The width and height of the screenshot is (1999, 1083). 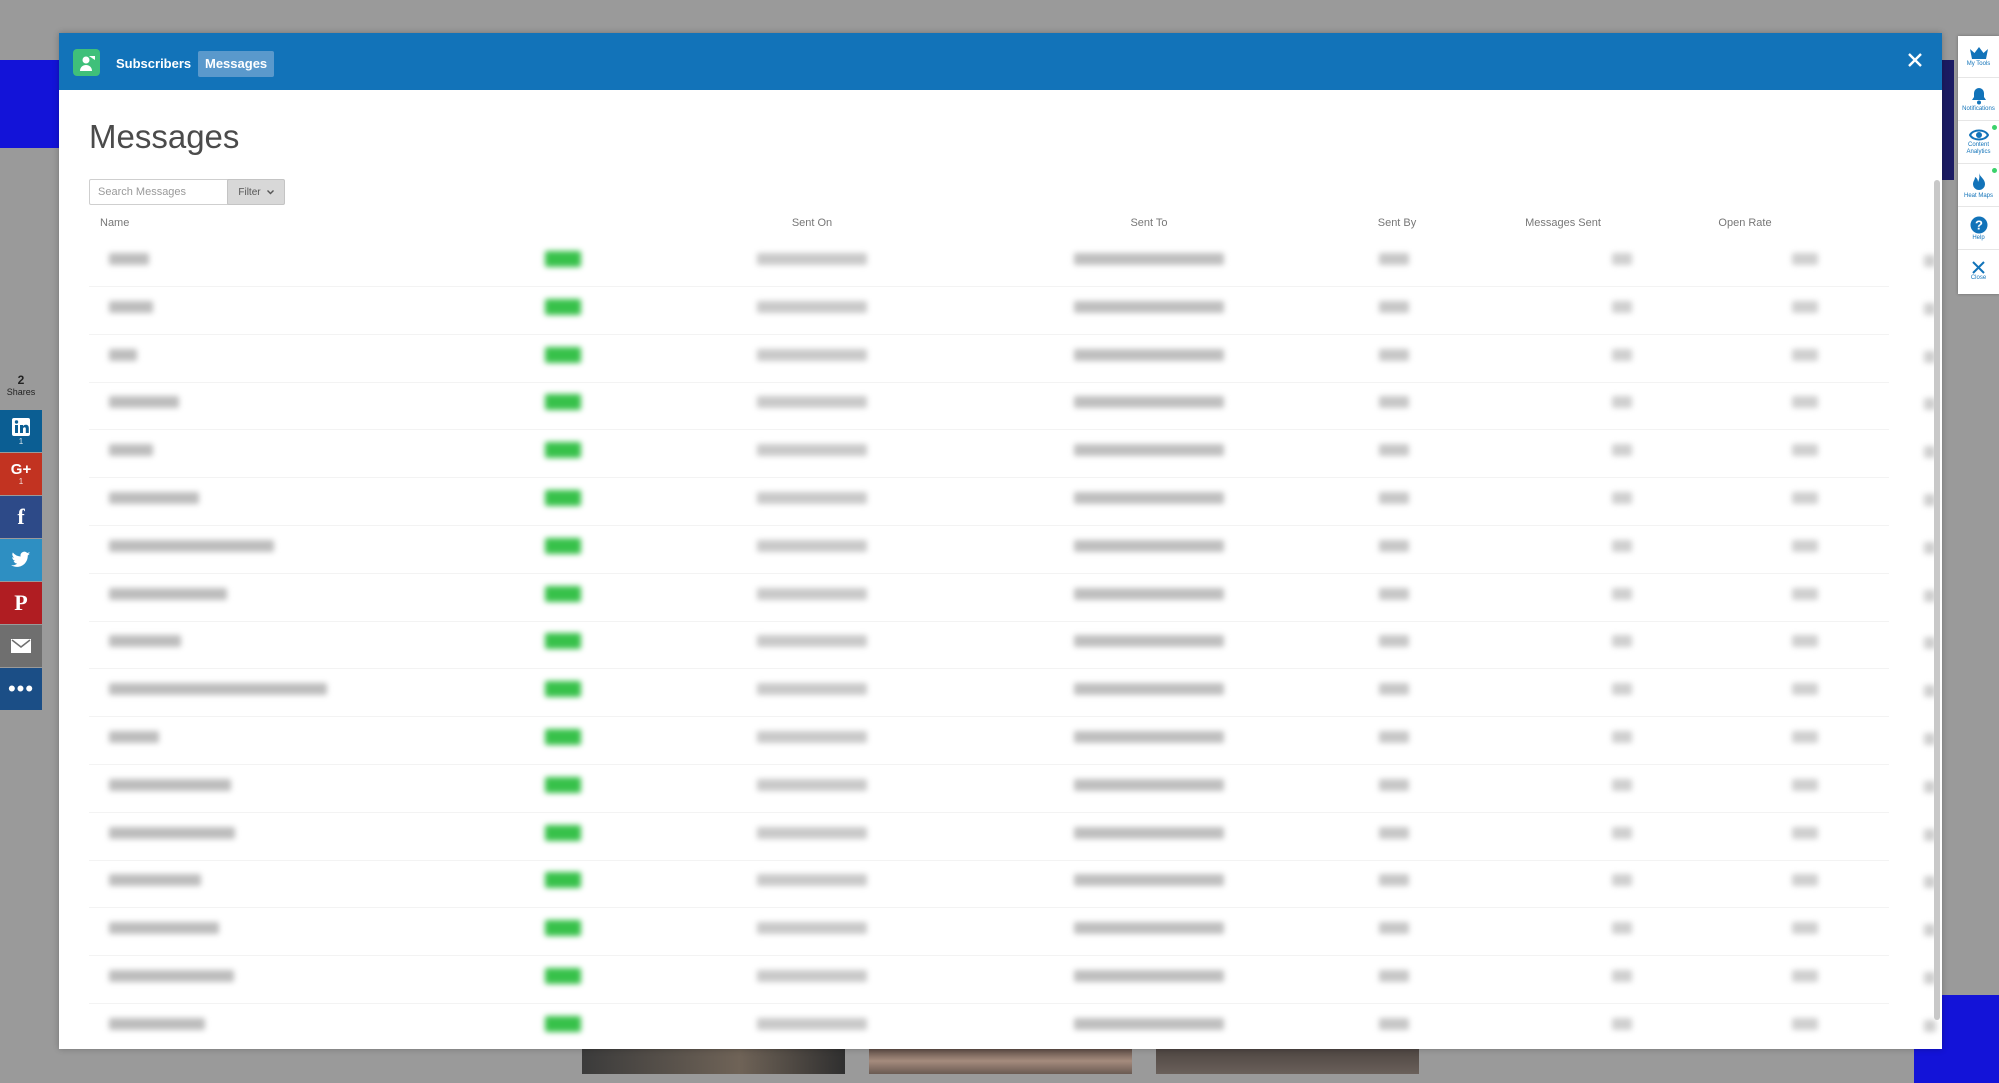 What do you see at coordinates (256, 192) in the screenshot?
I see `filter-button: Filter` at bounding box center [256, 192].